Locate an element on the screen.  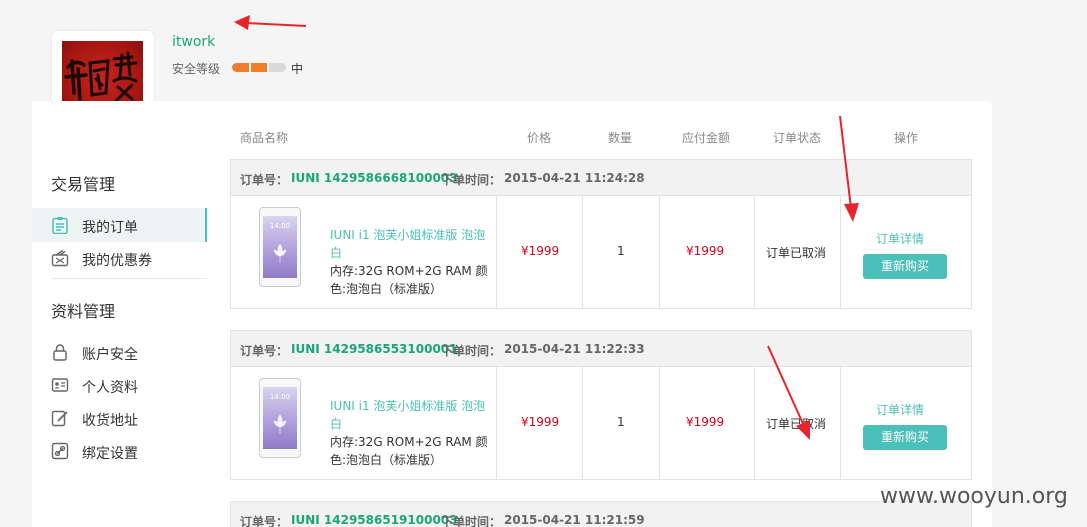
sidebar: 交易管理 我的订单 我的优惠券 资料管理 账户安全 个人资料 收货地址 绑定设置 is located at coordinates (120, 314).